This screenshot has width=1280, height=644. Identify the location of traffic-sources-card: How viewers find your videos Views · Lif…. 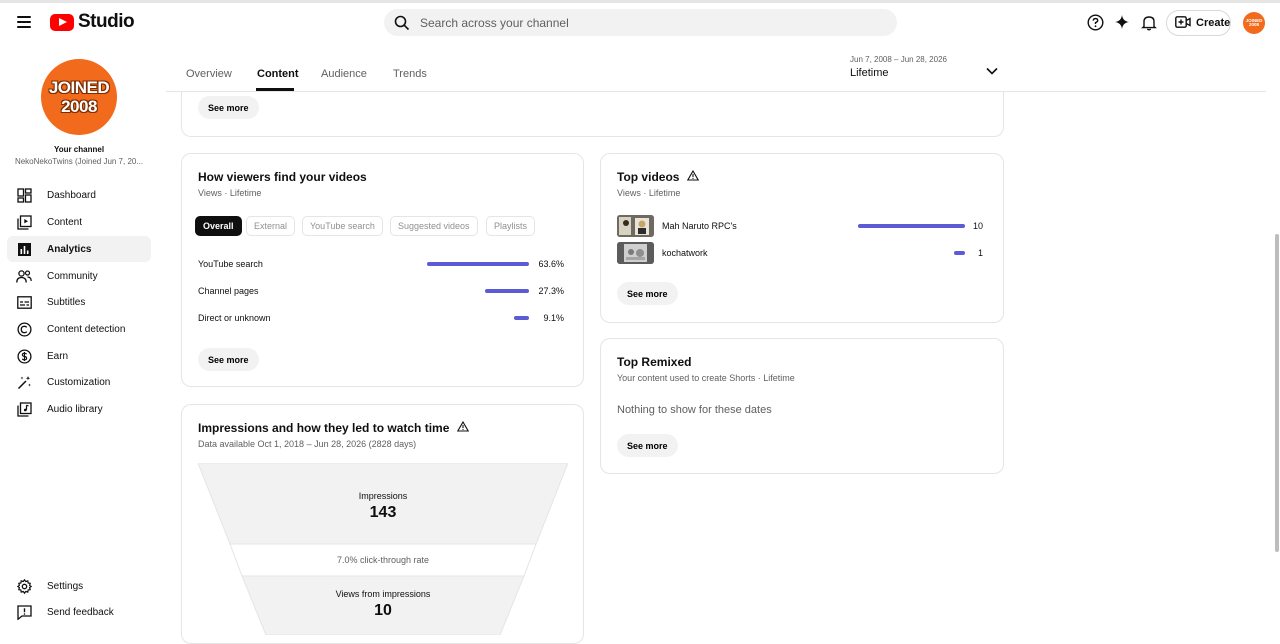
(382, 270).